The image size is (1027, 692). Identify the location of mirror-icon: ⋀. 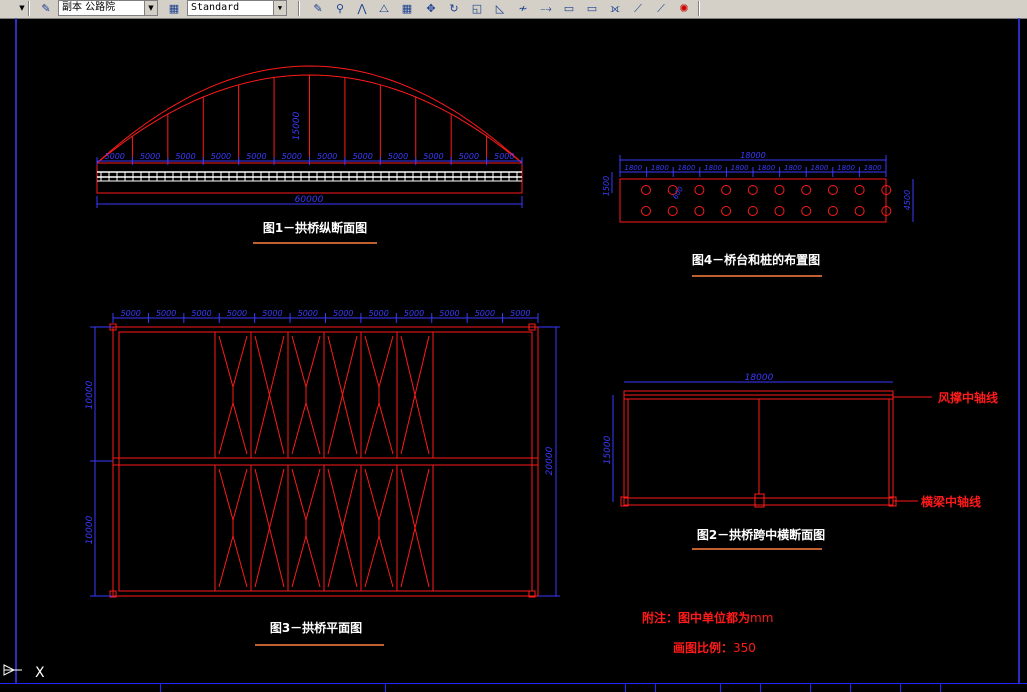
(362, 8).